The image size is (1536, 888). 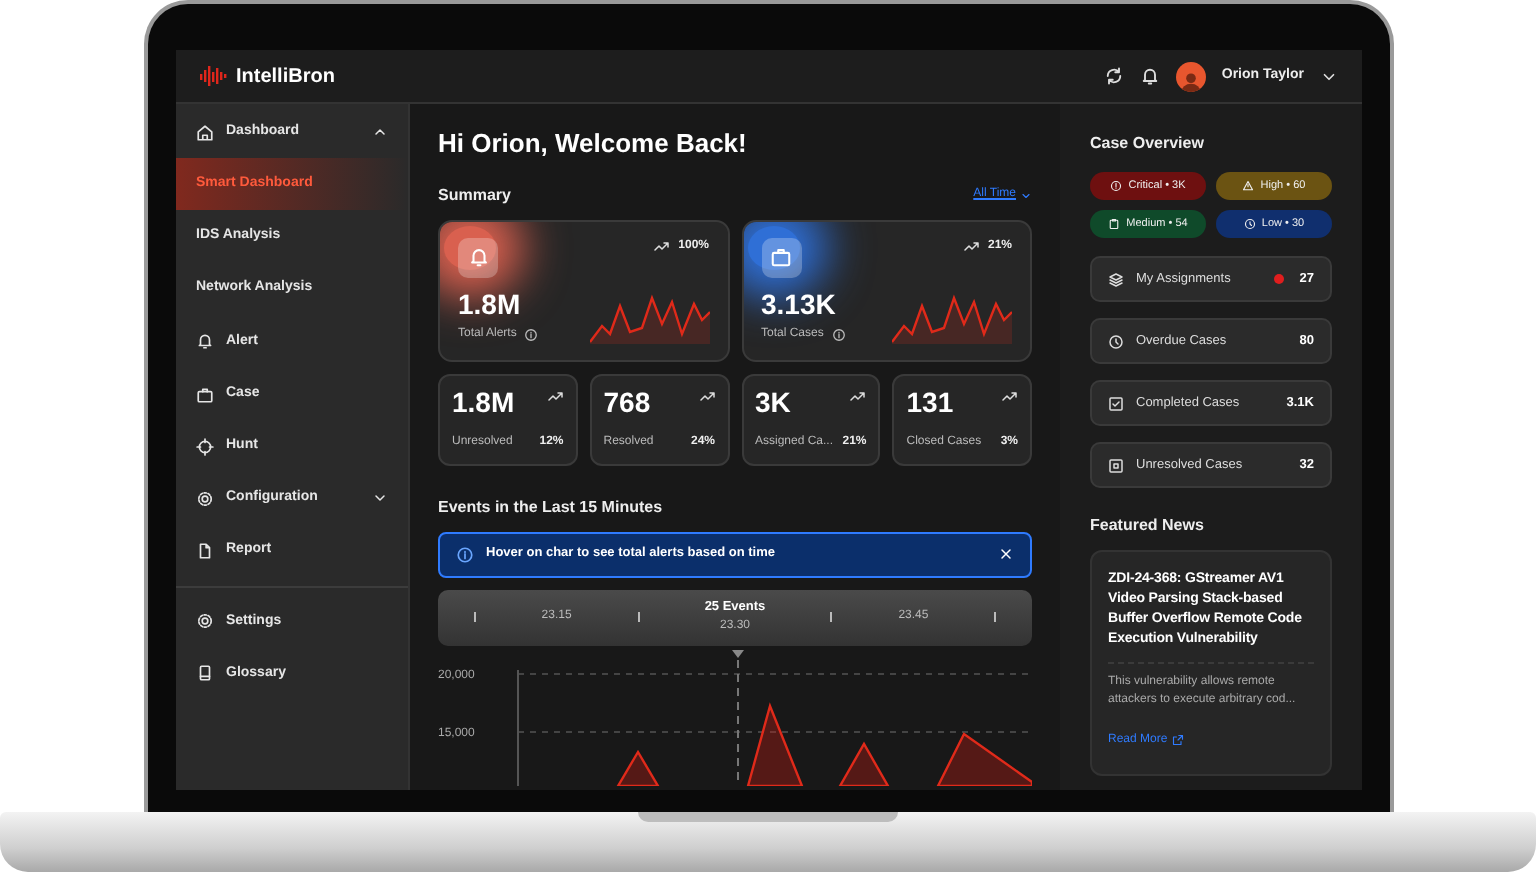 What do you see at coordinates (1116, 403) in the screenshot?
I see `checkbox-icon` at bounding box center [1116, 403].